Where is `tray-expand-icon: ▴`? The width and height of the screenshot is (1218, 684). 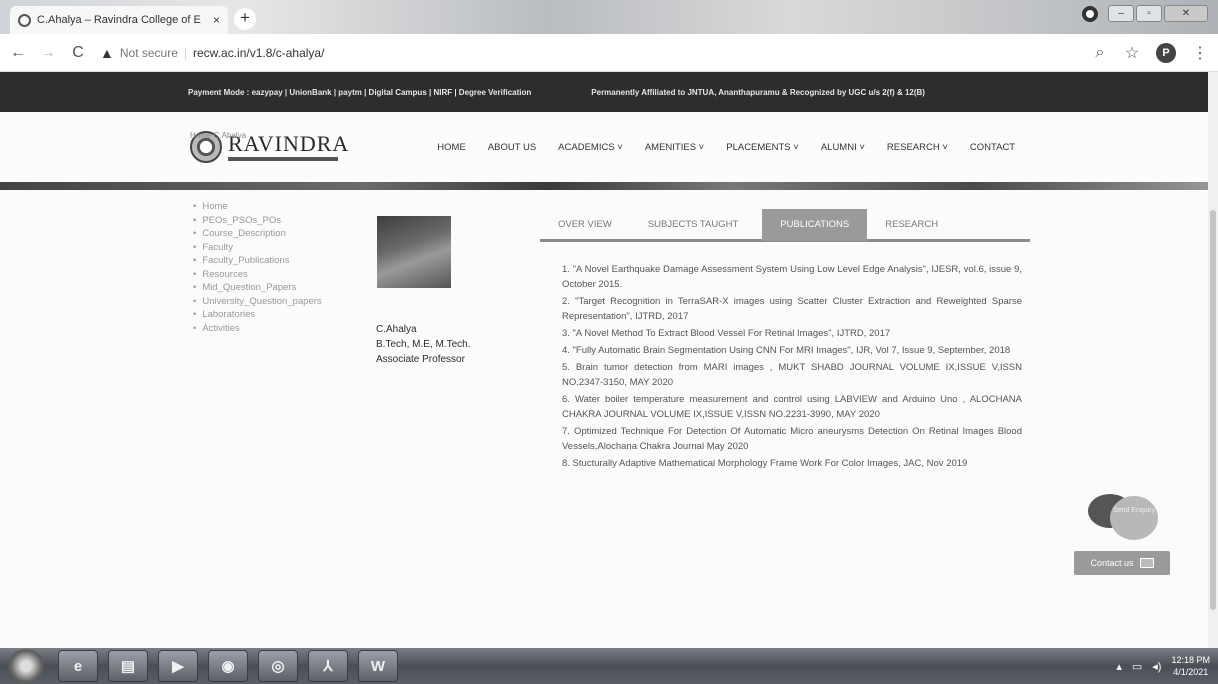 tray-expand-icon: ▴ is located at coordinates (1119, 666).